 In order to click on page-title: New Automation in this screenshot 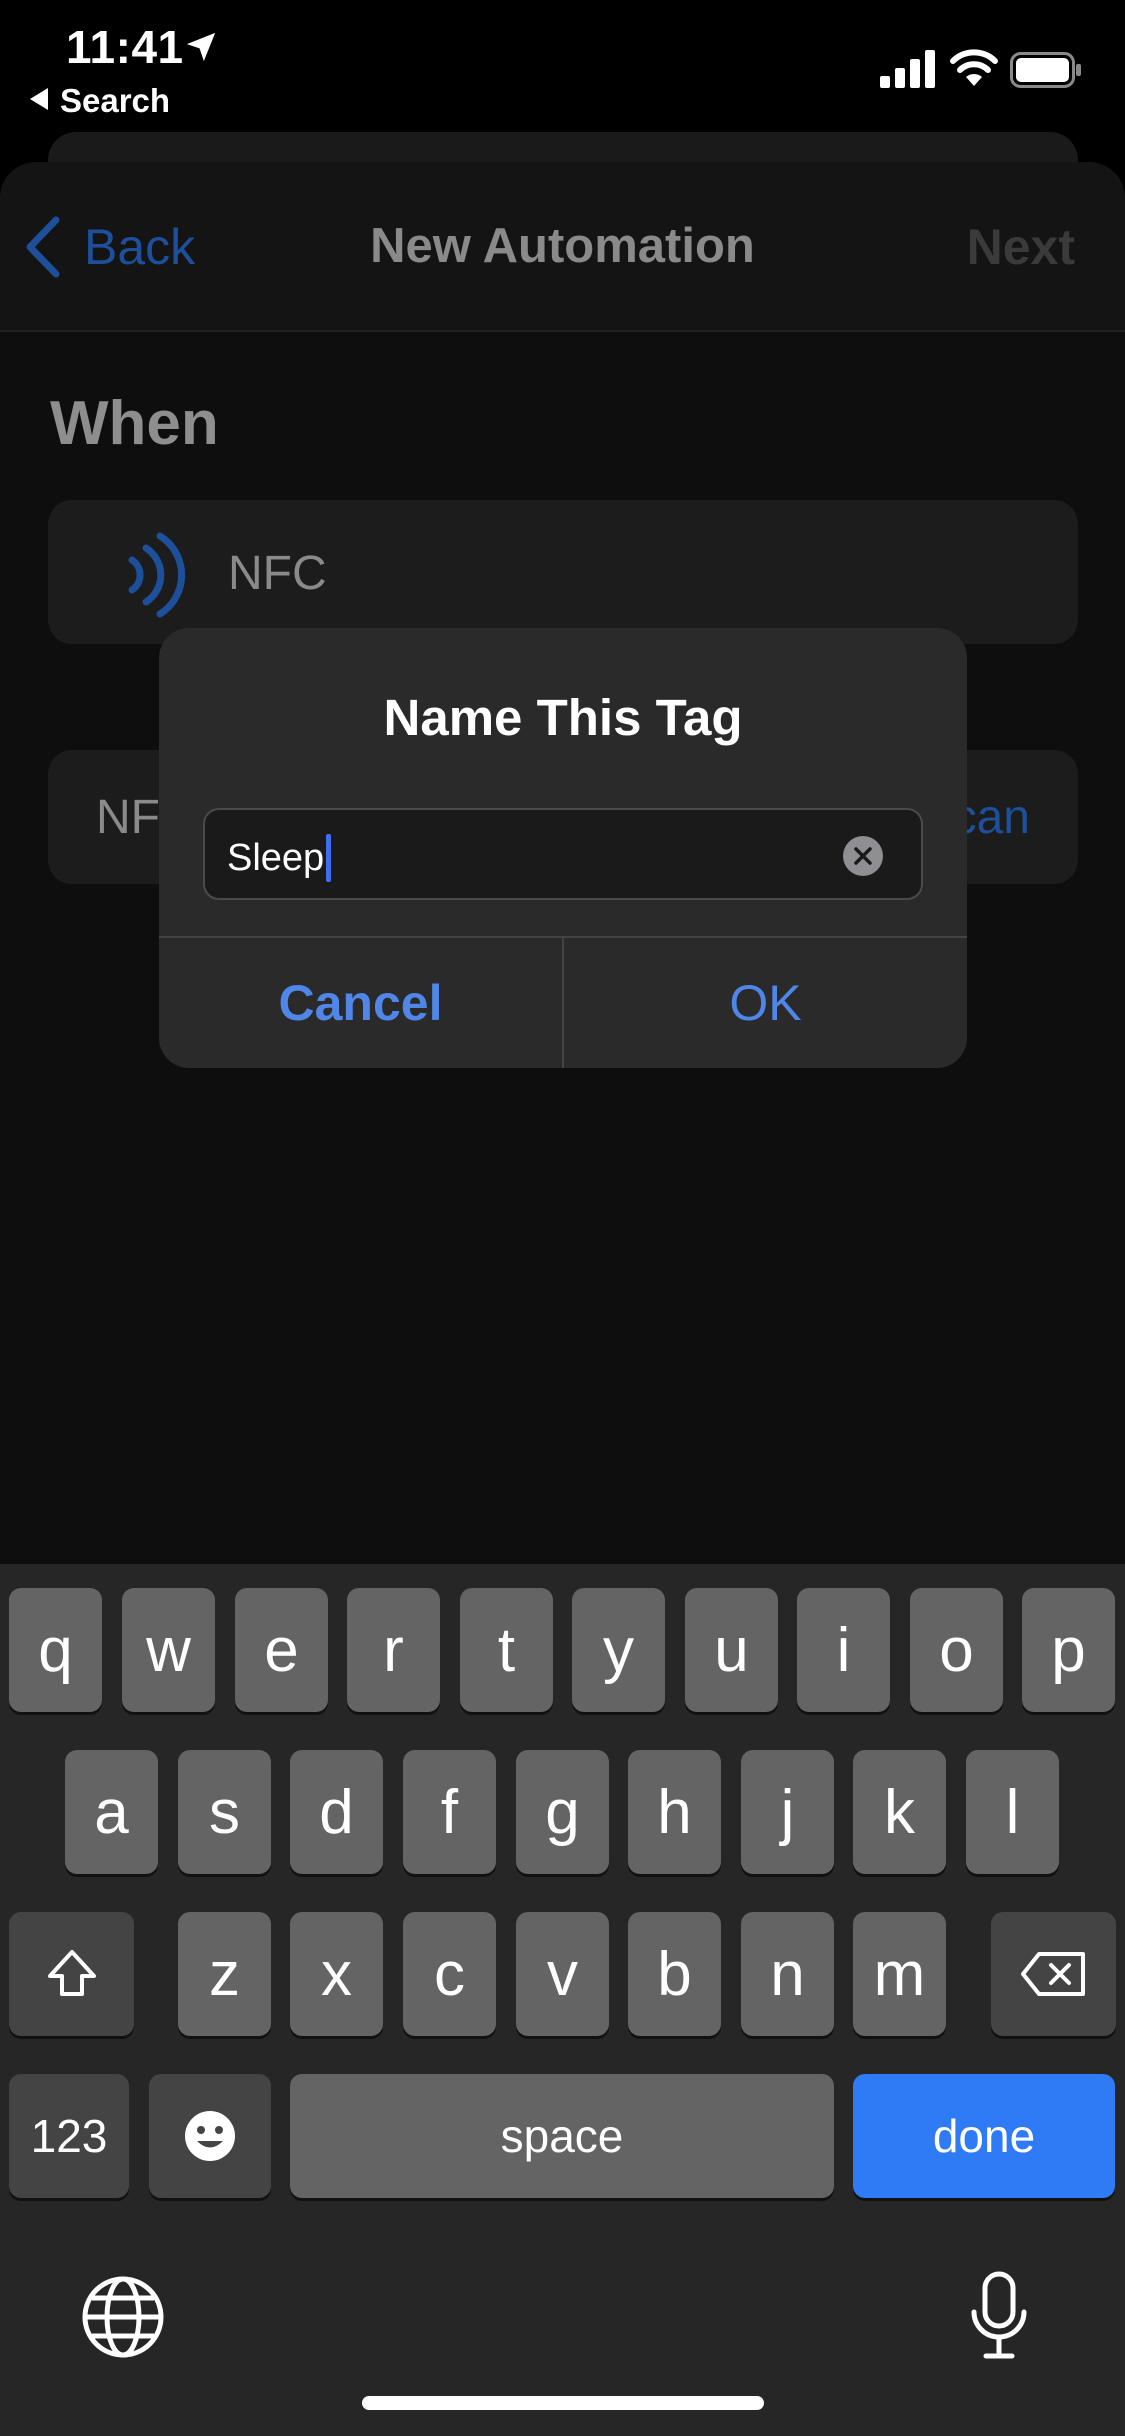, I will do `click(562, 246)`.